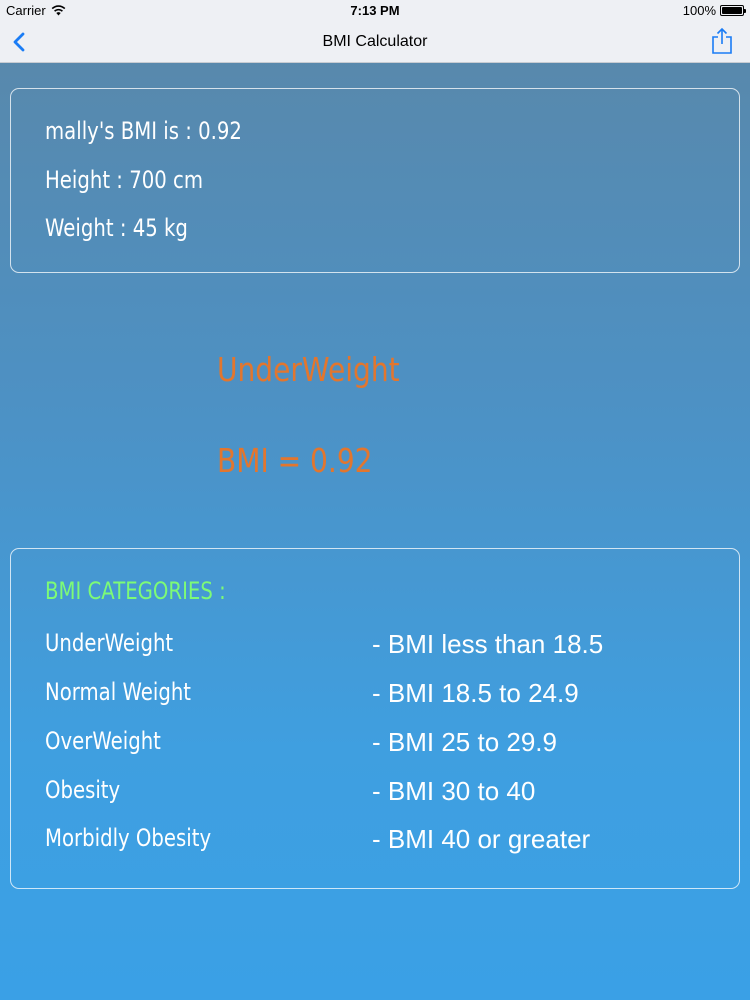 Image resolution: width=750 pixels, height=1000 pixels. Describe the element at coordinates (308, 369) in the screenshot. I see `result-category: UnderWeight` at that location.